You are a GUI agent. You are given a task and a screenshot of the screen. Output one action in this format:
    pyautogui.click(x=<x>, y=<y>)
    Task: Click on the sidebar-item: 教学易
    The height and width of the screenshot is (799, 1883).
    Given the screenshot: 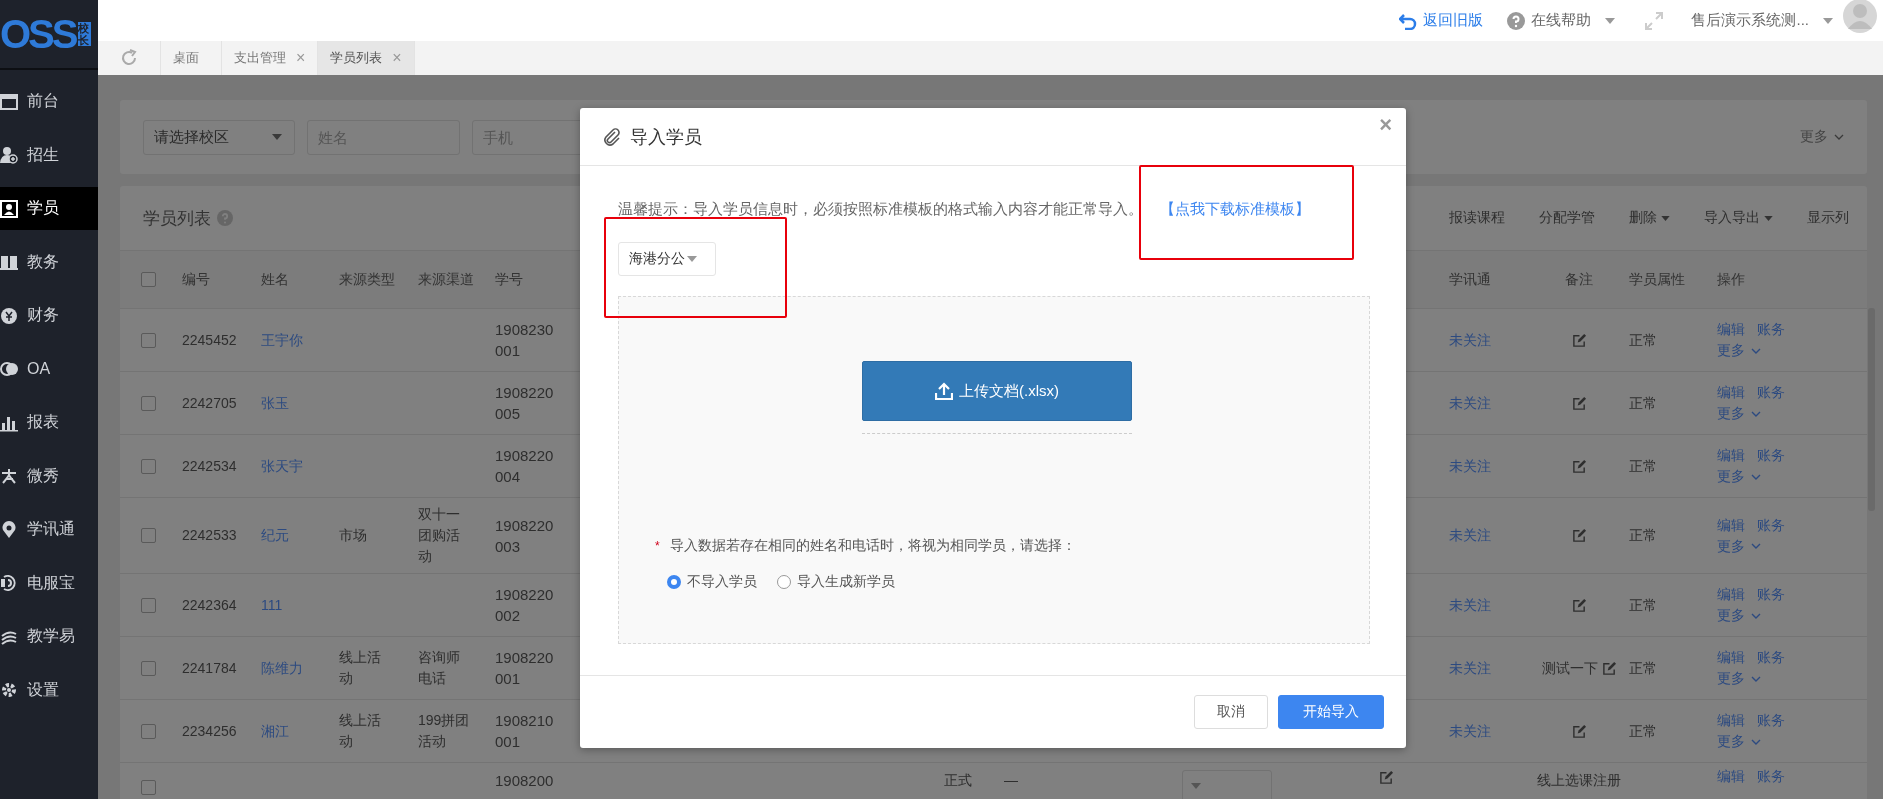 What is the action you would take?
    pyautogui.click(x=49, y=636)
    